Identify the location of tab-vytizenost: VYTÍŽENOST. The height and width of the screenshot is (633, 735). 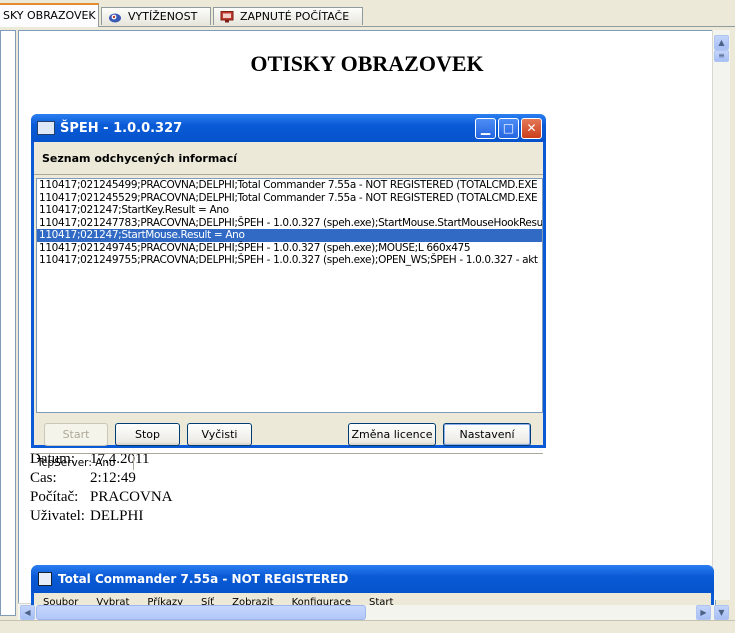
(156, 16).